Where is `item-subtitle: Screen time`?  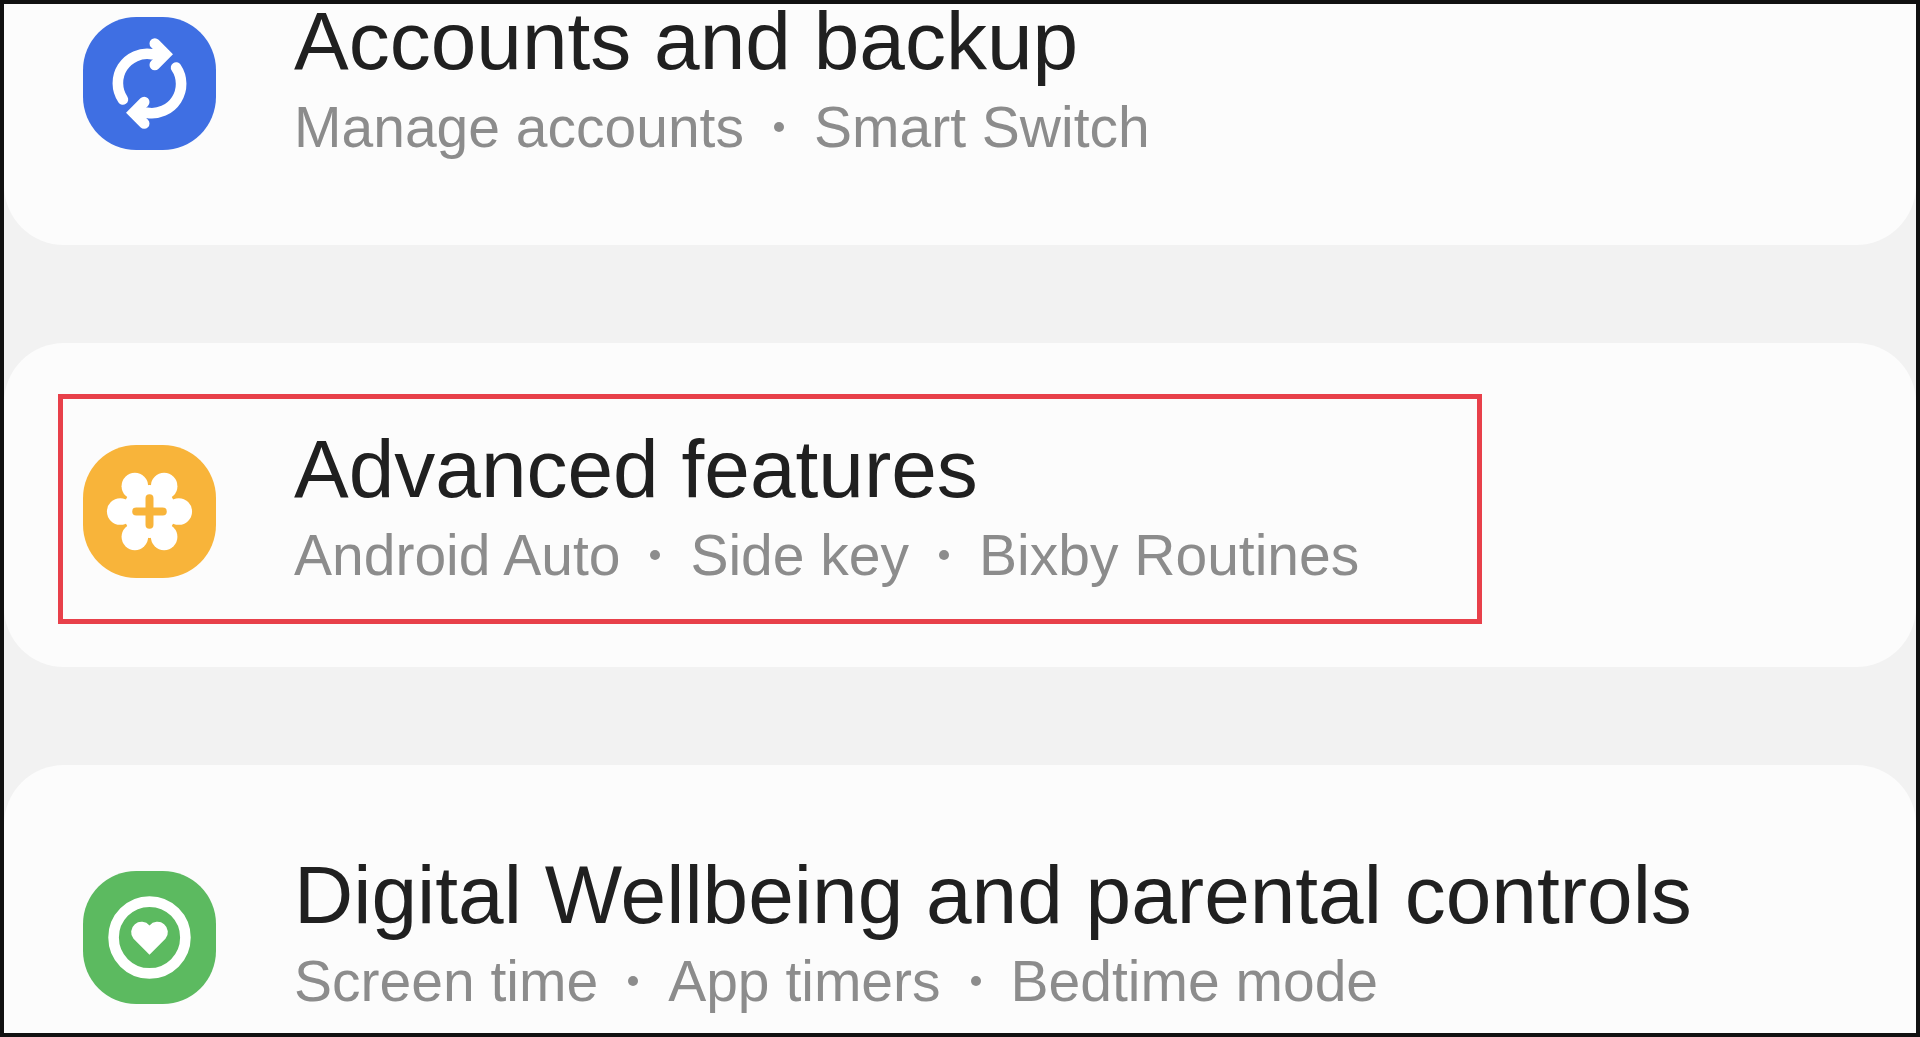 item-subtitle: Screen time is located at coordinates (446, 981).